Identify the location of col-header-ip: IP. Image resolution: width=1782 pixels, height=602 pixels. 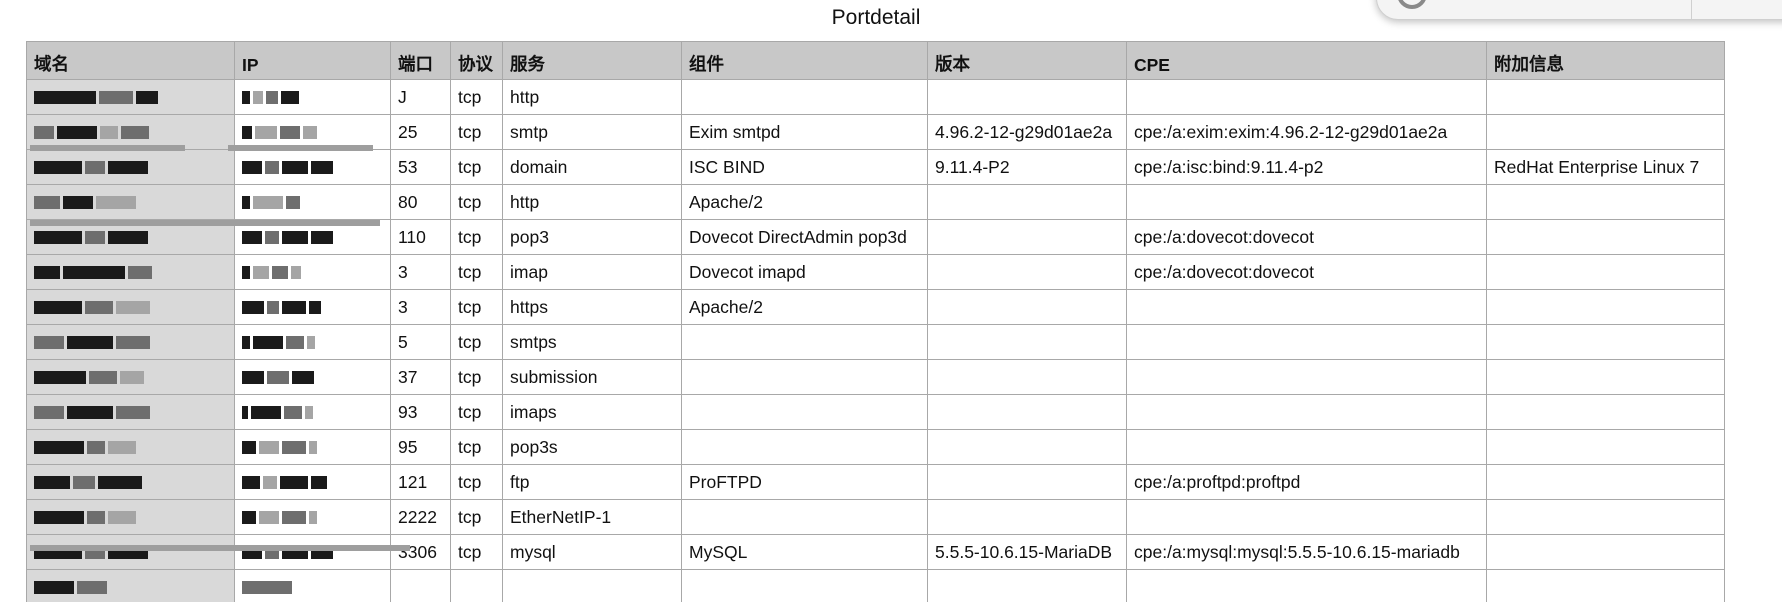
(312, 60).